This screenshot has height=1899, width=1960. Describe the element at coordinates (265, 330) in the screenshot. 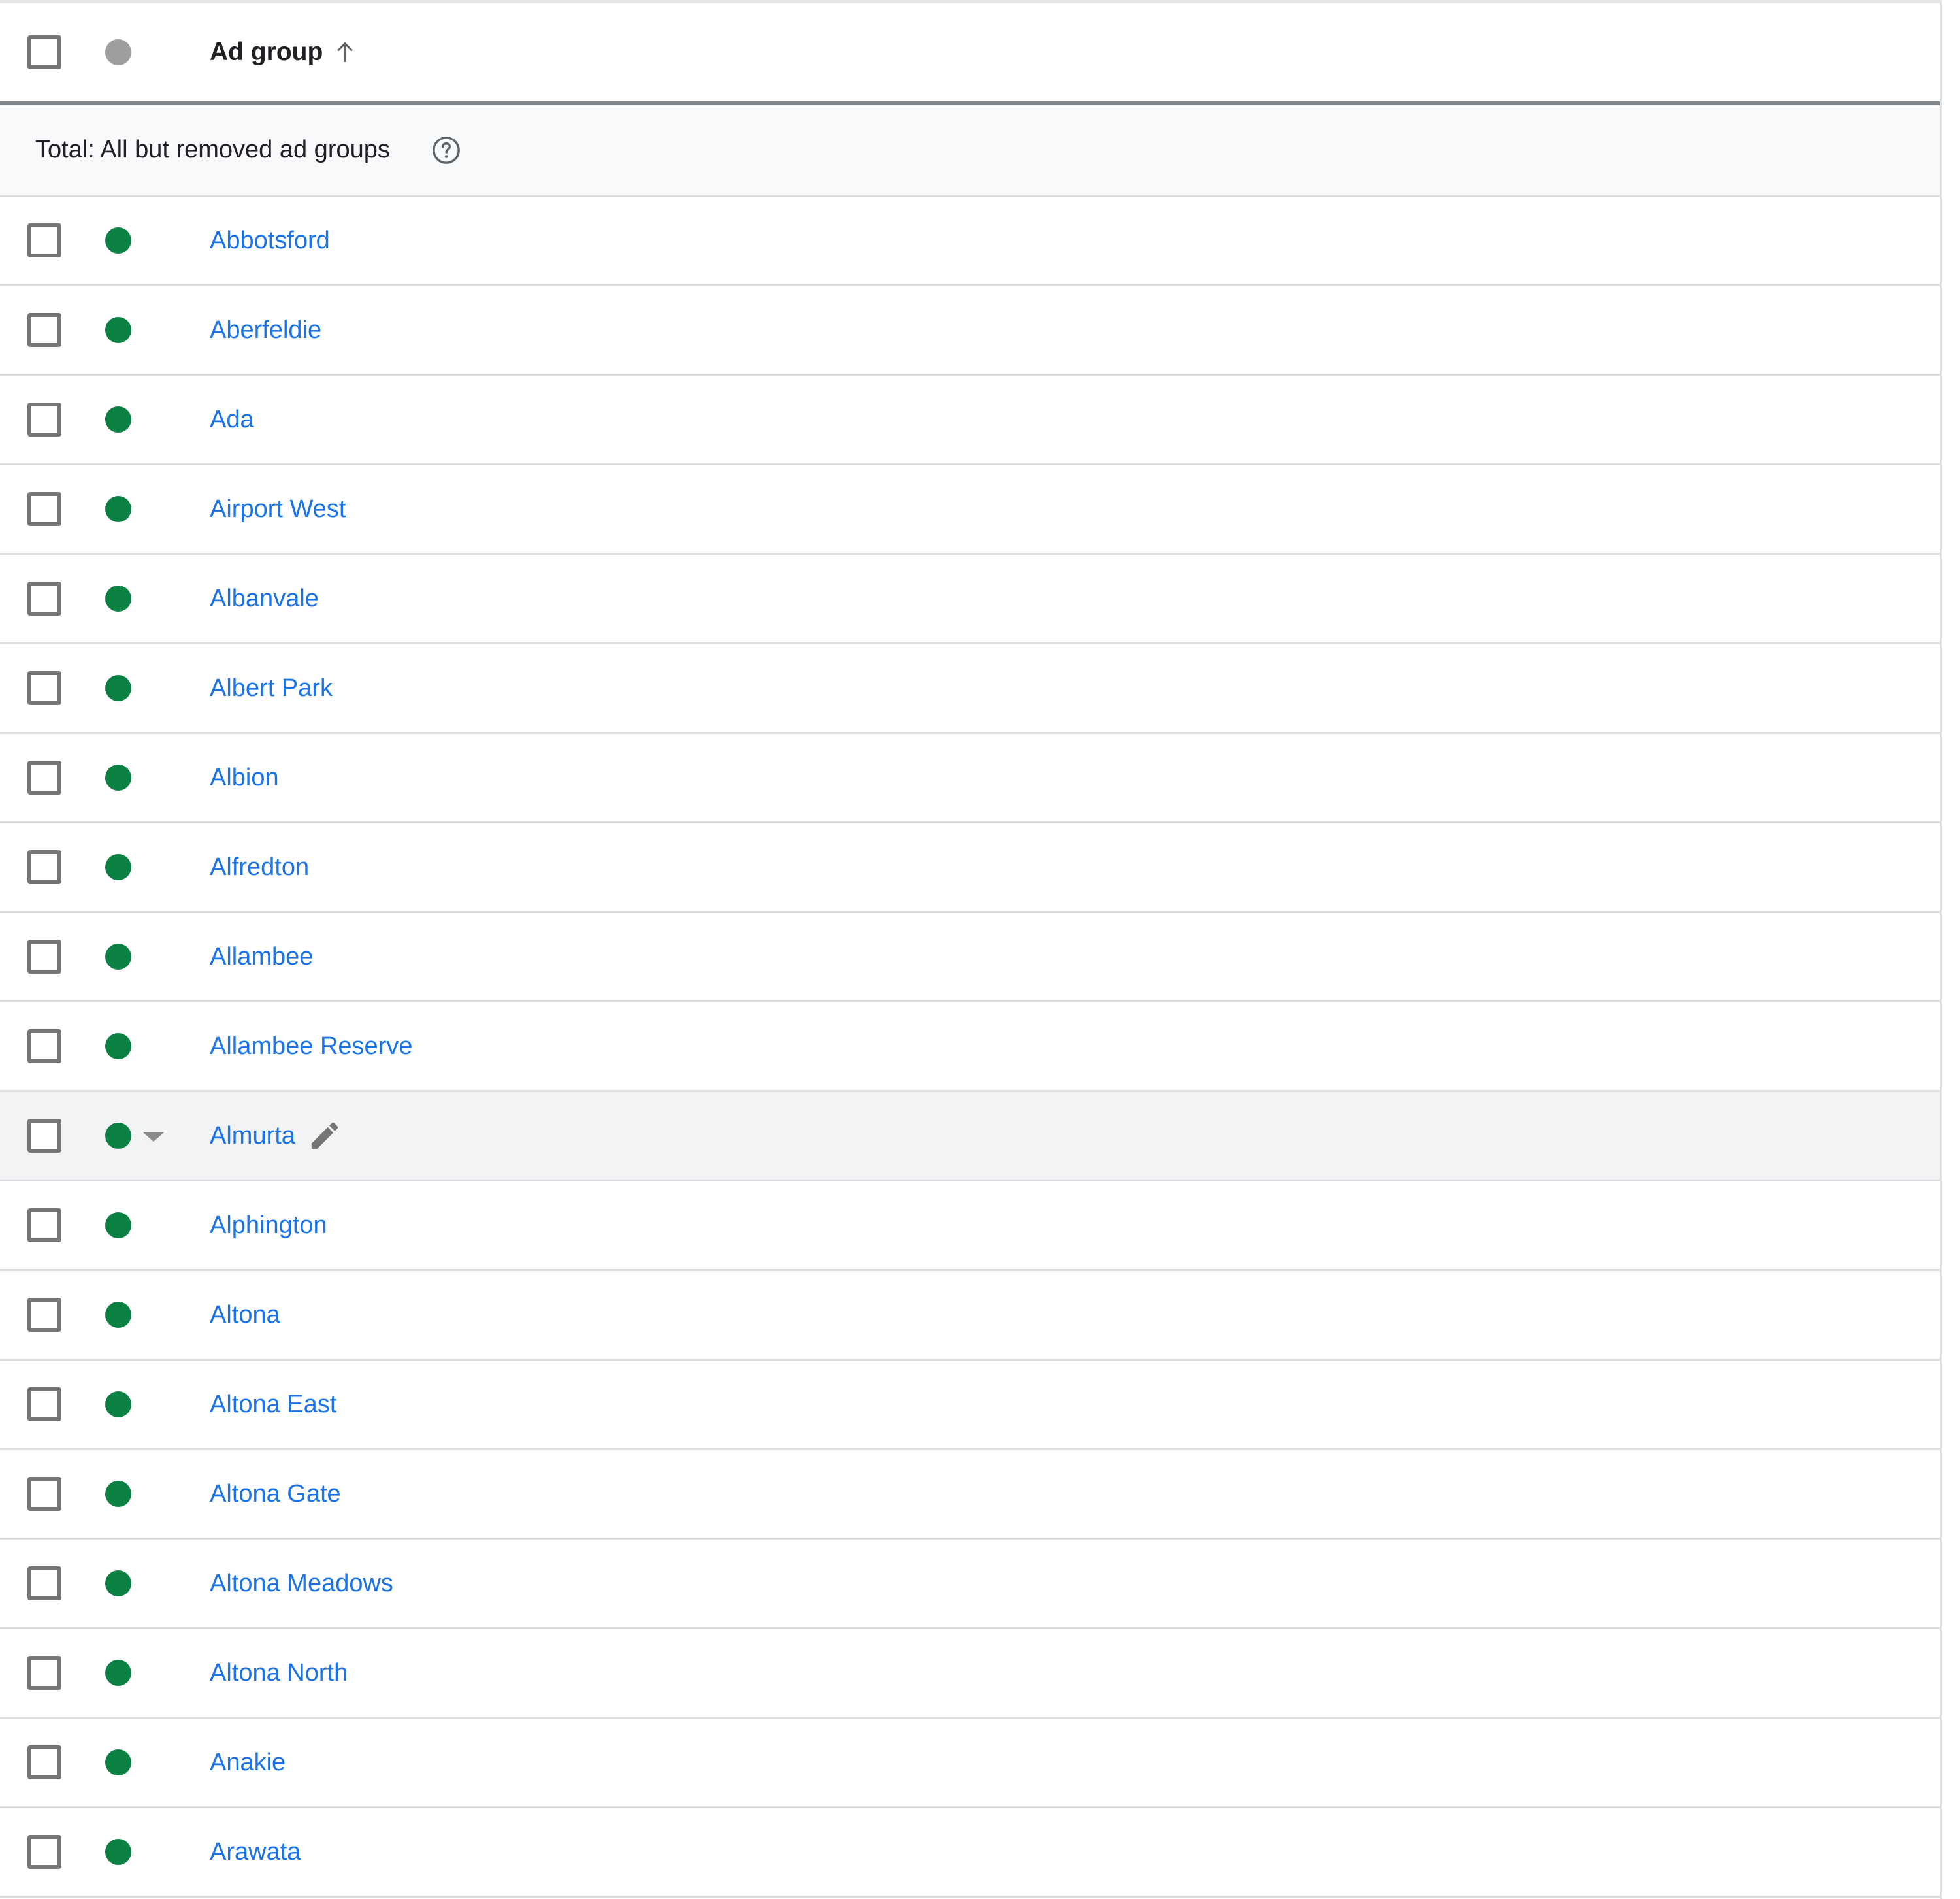

I see `ad-group-name-link: Aberfeldie` at that location.